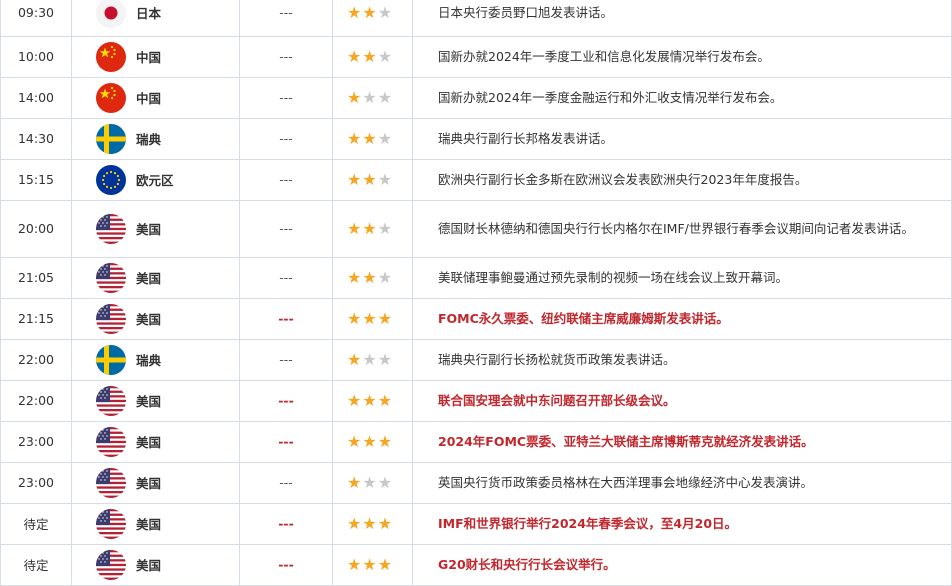 This screenshot has height=586, width=952. Describe the element at coordinates (682, 278) in the screenshot. I see `event-description: 美联储理事鲍曼通过预先录制的视频一场在线会议上致开幕词。` at that location.